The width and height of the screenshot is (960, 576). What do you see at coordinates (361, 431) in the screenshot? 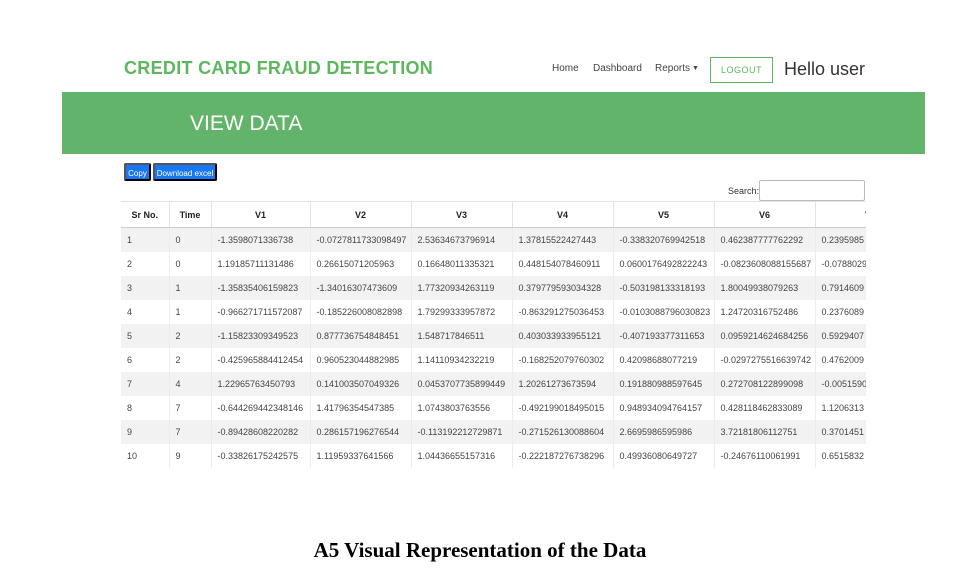
I see `table-cell: 0.286157196276544` at bounding box center [361, 431].